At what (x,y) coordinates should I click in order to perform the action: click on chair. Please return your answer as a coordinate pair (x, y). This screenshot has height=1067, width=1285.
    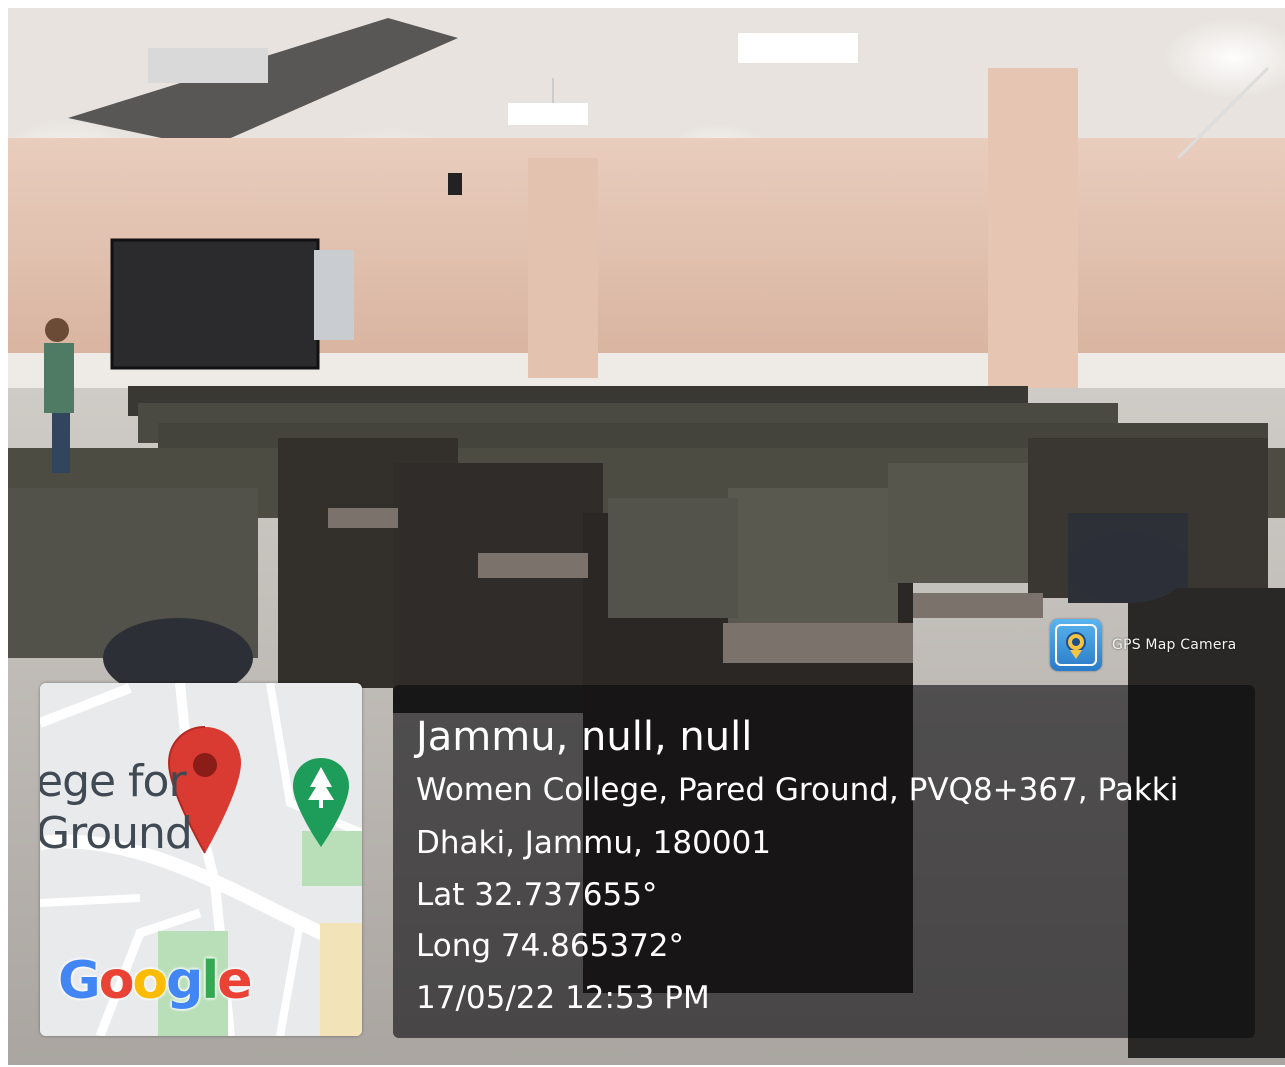
    Looking at the image, I should click on (1128, 568).